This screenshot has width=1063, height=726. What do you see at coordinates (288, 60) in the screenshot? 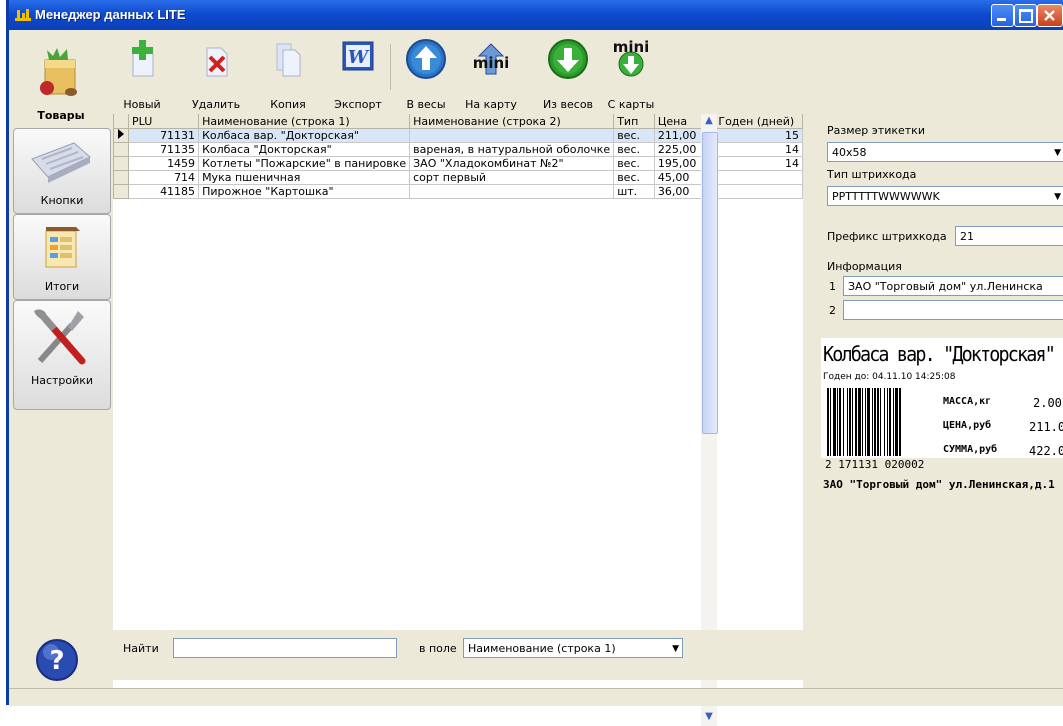
I see `copy-icon` at bounding box center [288, 60].